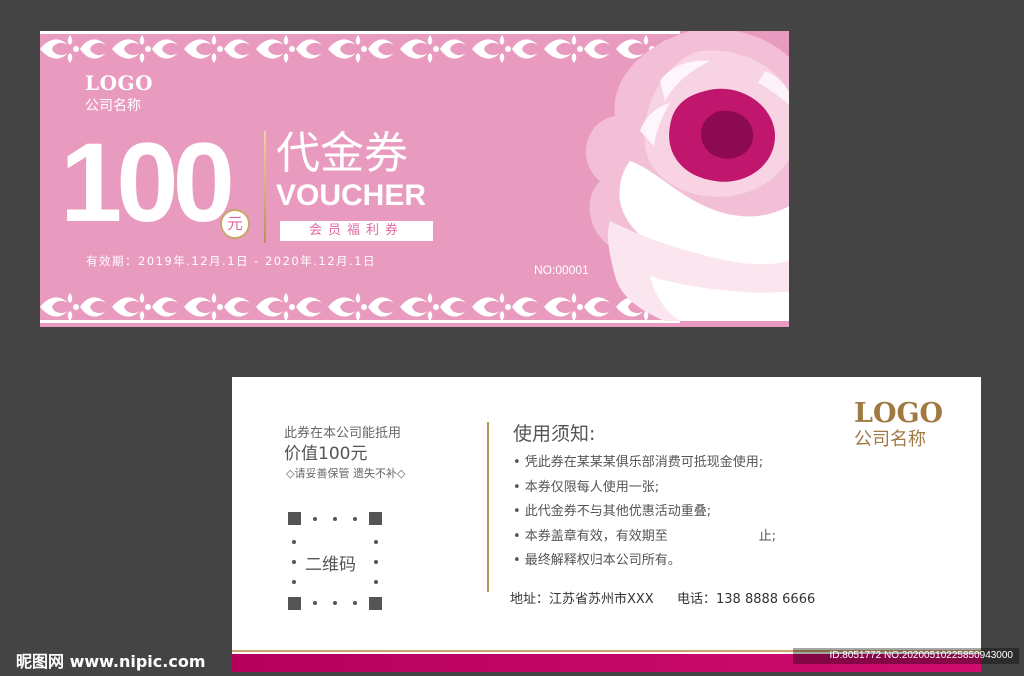 This screenshot has width=1024, height=676. I want to click on voucher-amount: 100, so click(147, 182).